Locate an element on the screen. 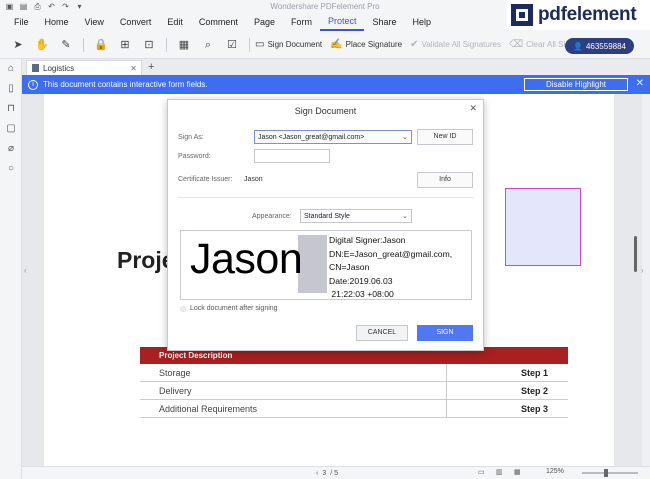 This screenshot has height=479, width=650. appearance-label: Appearance: is located at coordinates (272, 216).